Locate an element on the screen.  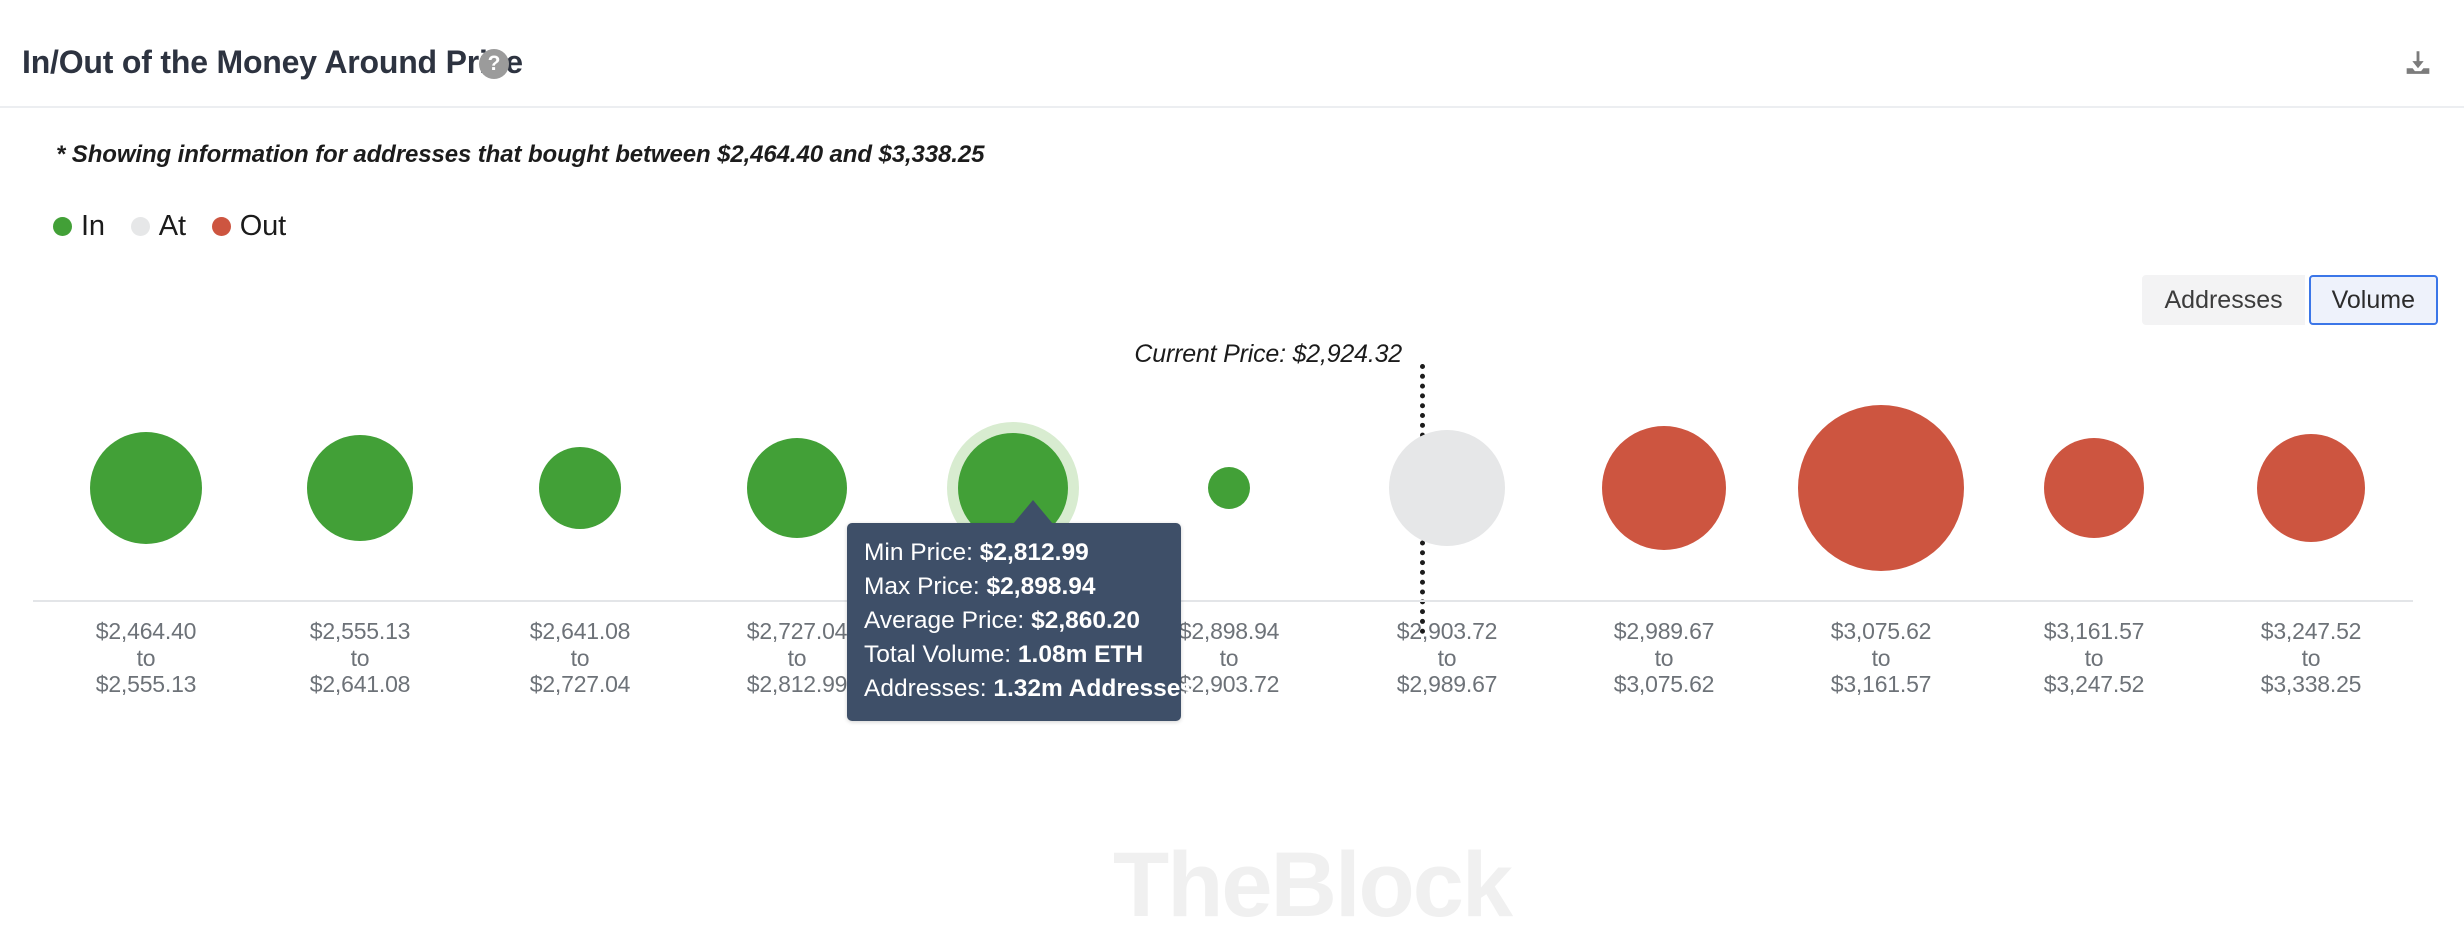
tooltip-row-total-volume: Total Volume: 1.08m ETH is located at coordinates (1014, 655).